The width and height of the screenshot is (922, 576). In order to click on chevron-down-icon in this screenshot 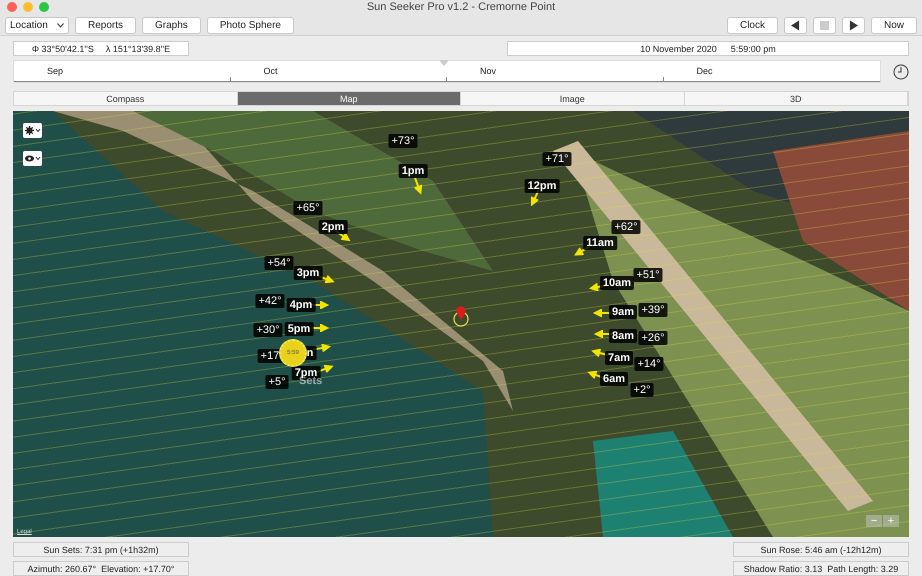, I will do `click(60, 25)`.